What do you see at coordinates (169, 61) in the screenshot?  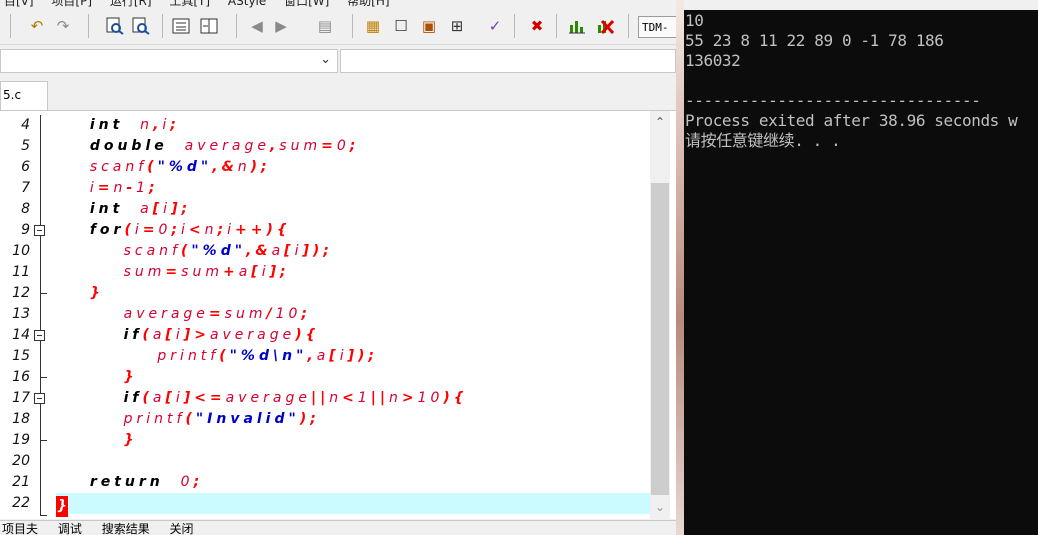 I see `function-combo: ⌄` at bounding box center [169, 61].